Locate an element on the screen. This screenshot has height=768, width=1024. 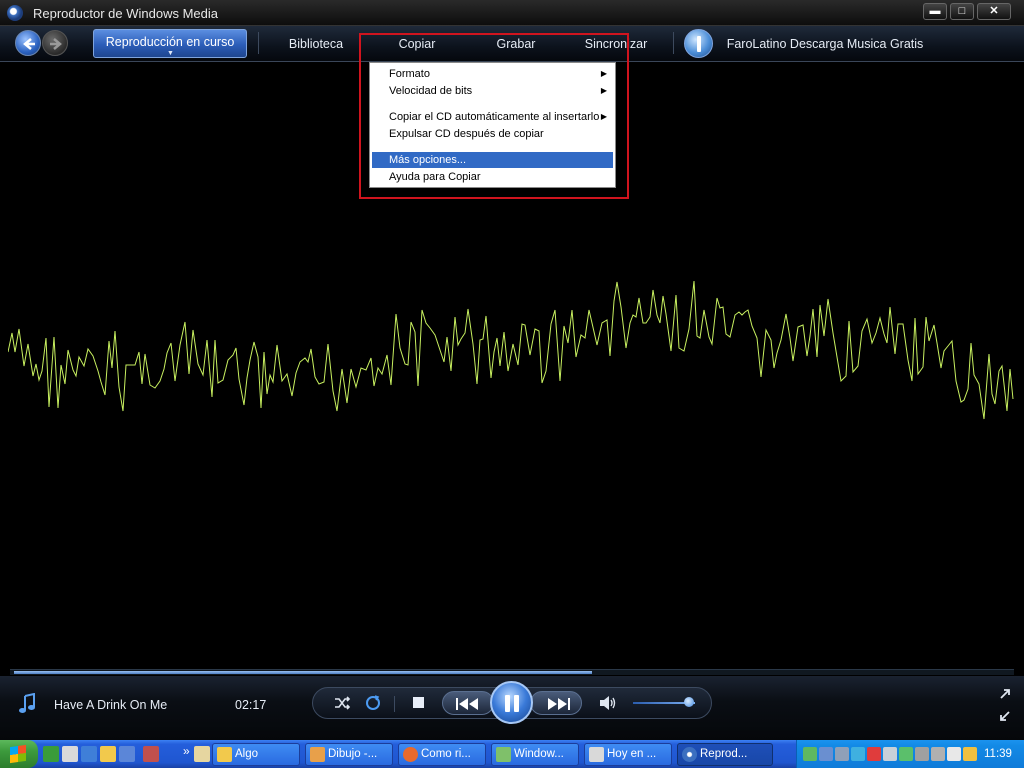
tab-now-playing: Reproducción en curso ▼ is located at coordinates (170, 43).